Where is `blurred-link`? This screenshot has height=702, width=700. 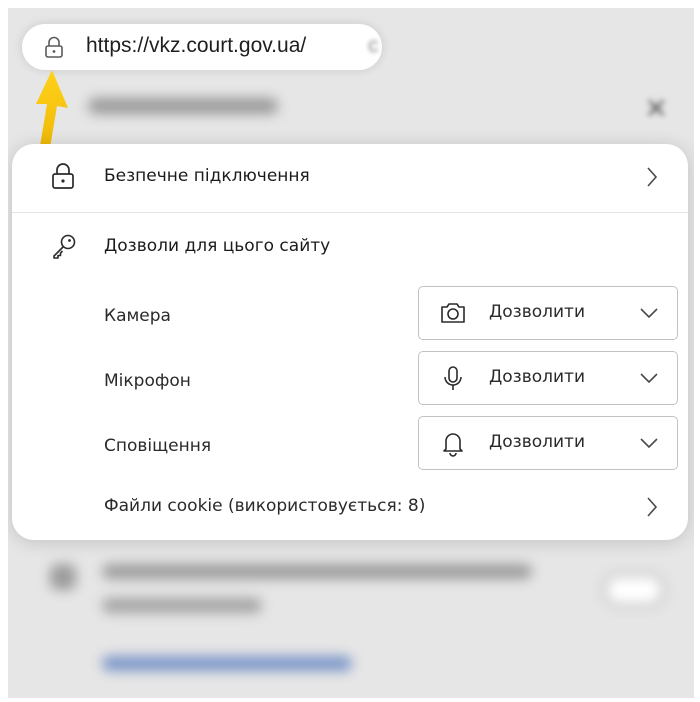 blurred-link is located at coordinates (227, 663).